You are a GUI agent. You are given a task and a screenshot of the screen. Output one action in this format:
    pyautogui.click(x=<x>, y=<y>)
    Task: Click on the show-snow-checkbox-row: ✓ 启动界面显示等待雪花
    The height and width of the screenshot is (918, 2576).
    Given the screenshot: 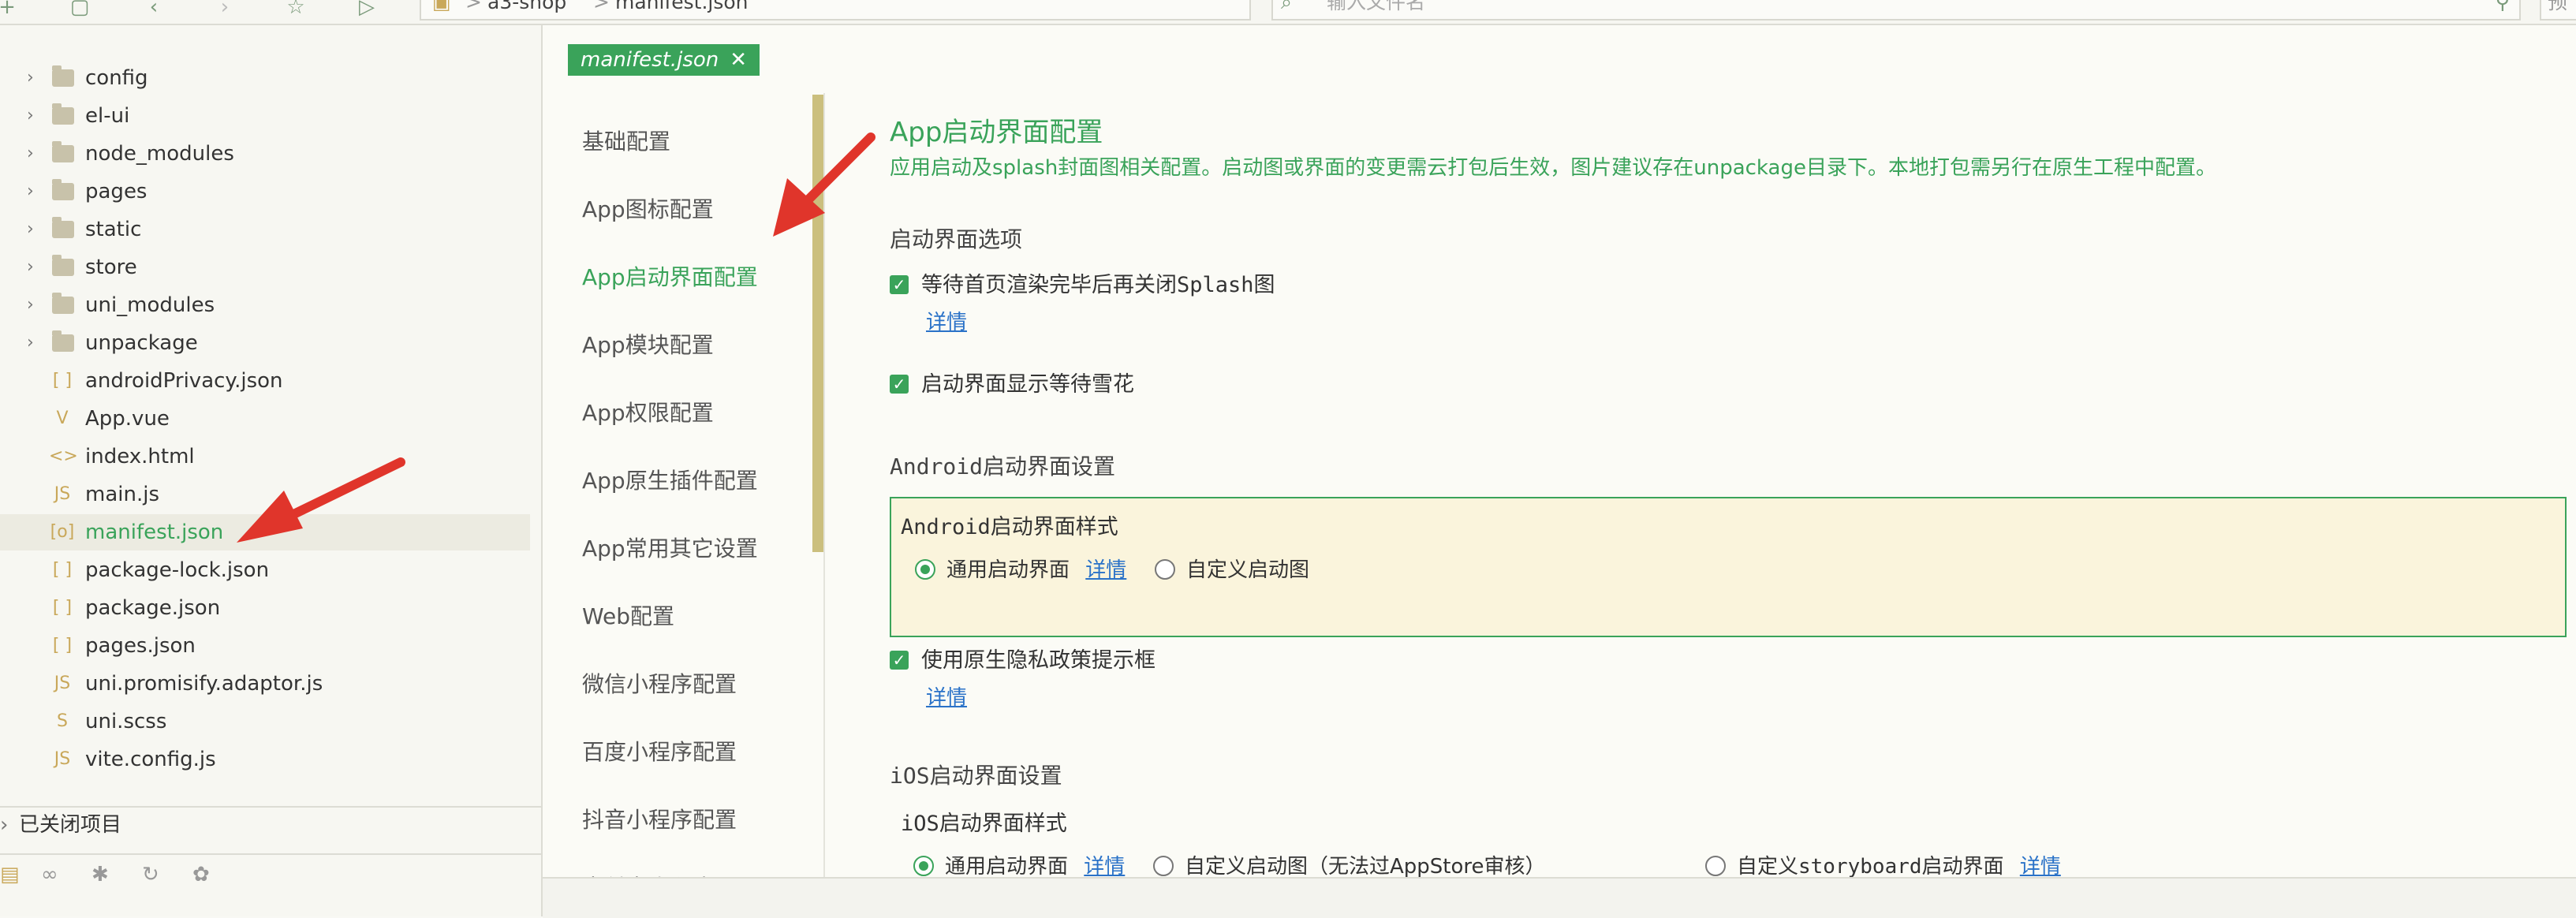 What is the action you would take?
    pyautogui.click(x=1012, y=384)
    